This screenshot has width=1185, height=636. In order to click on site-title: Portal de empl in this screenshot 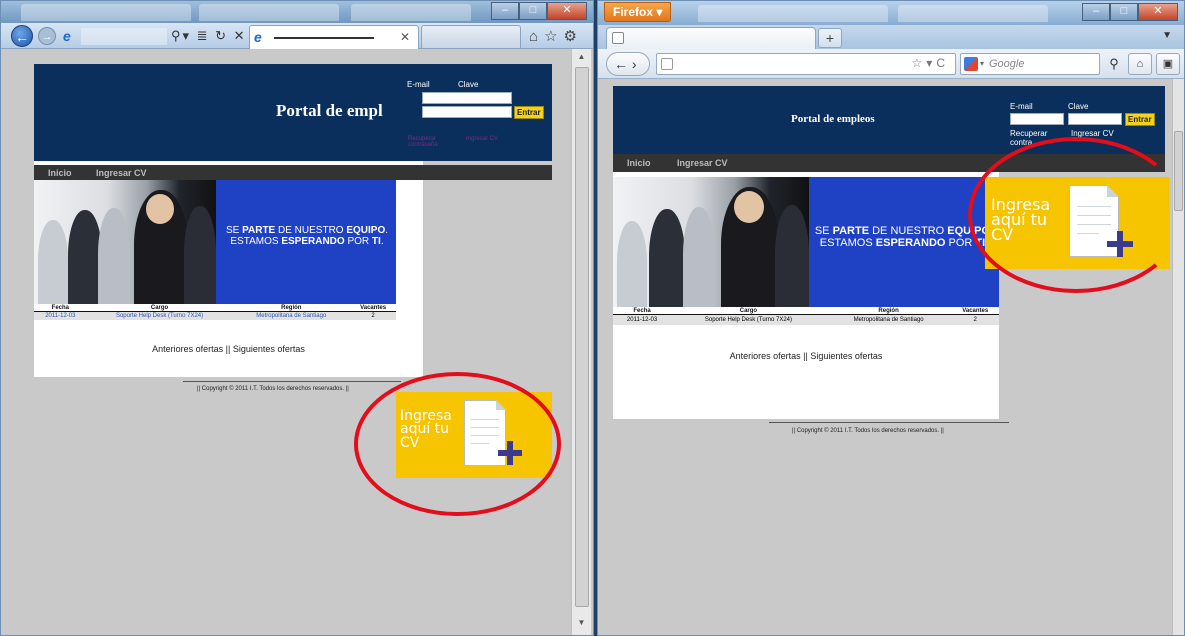, I will do `click(329, 110)`.